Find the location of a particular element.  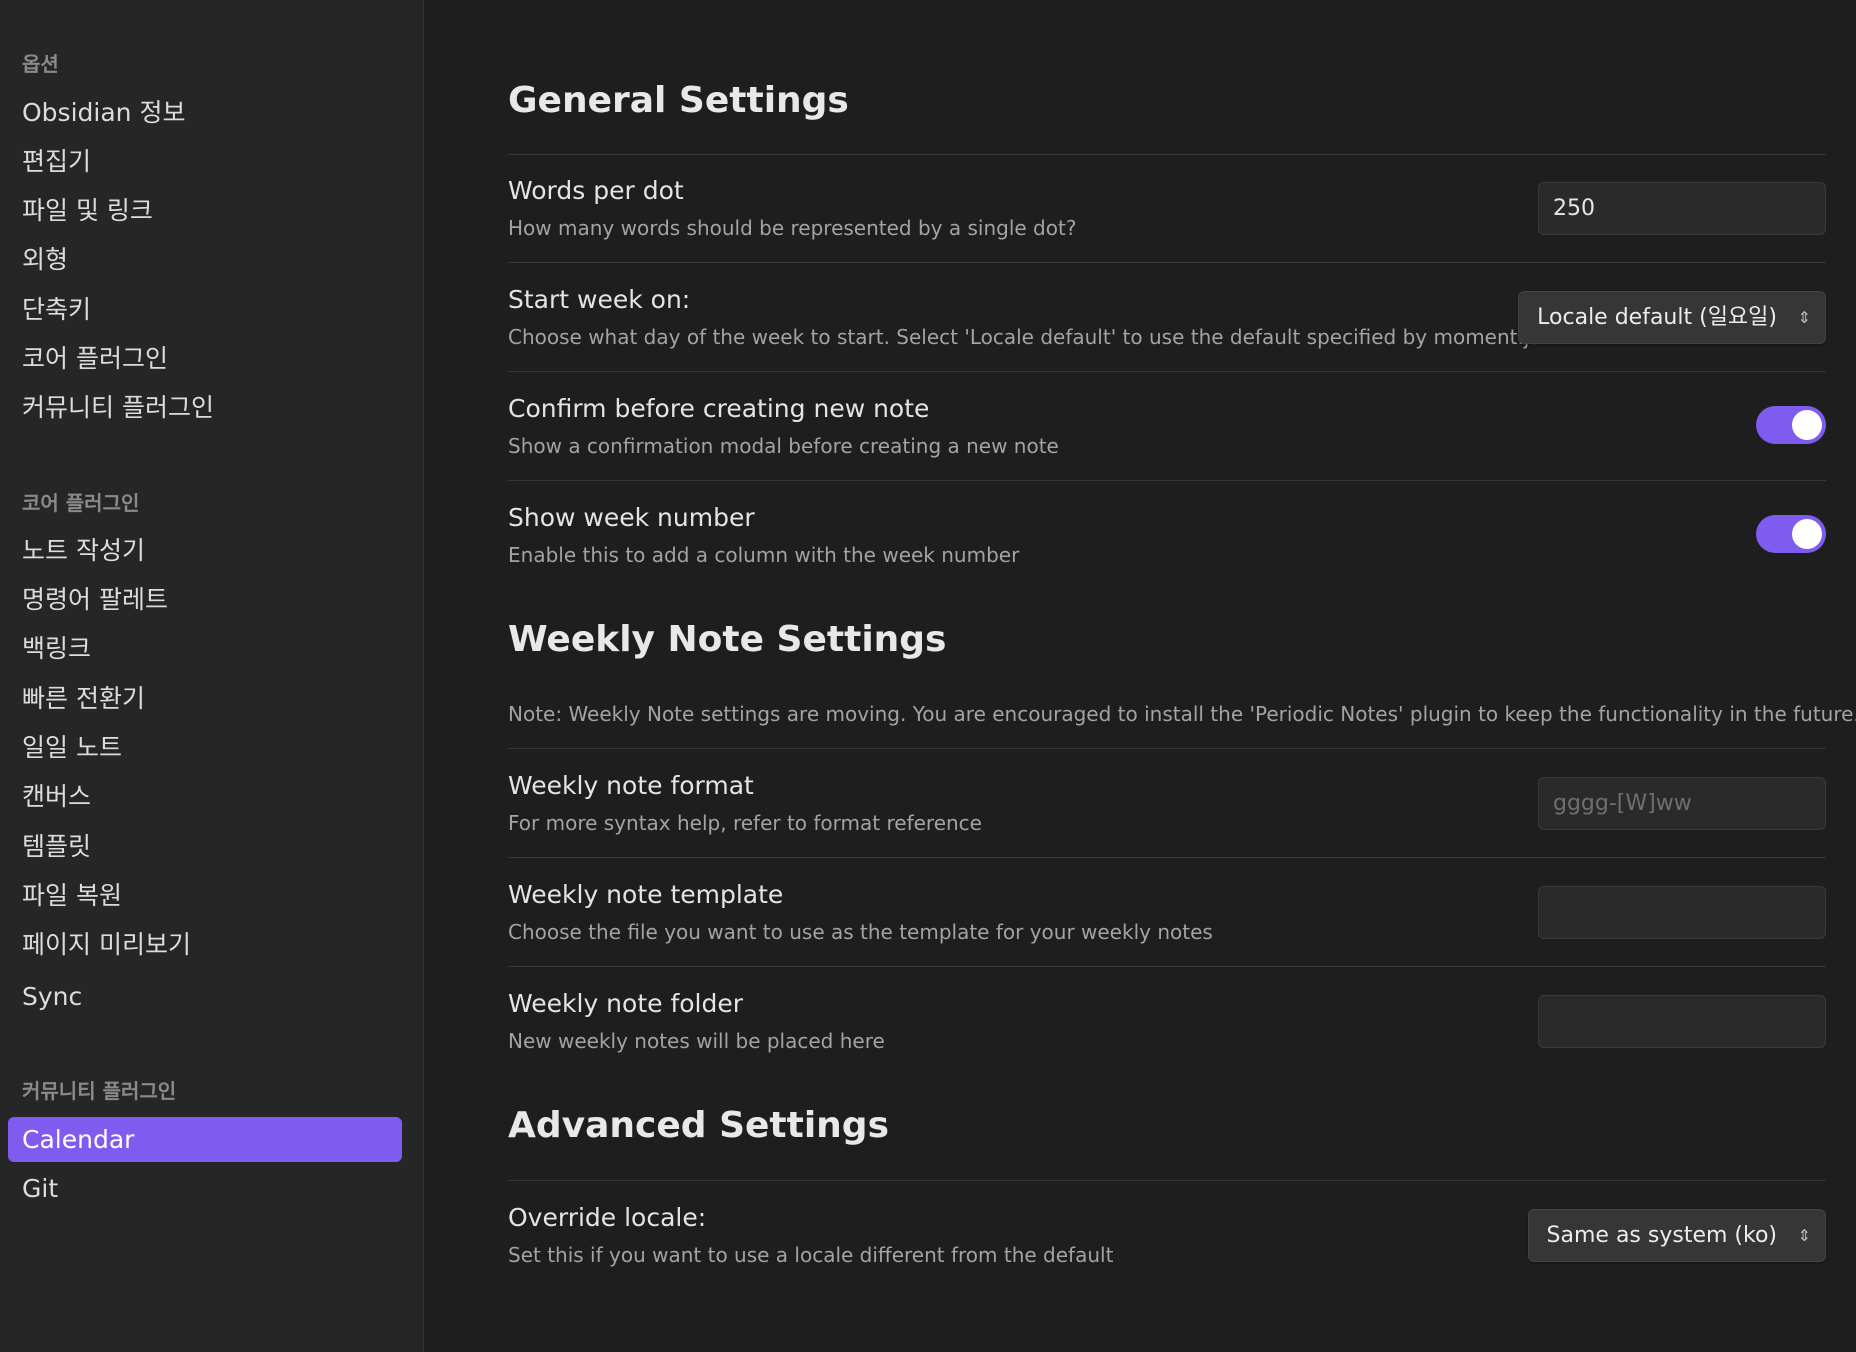

sidebar-item-git: Git is located at coordinates (205, 1188).